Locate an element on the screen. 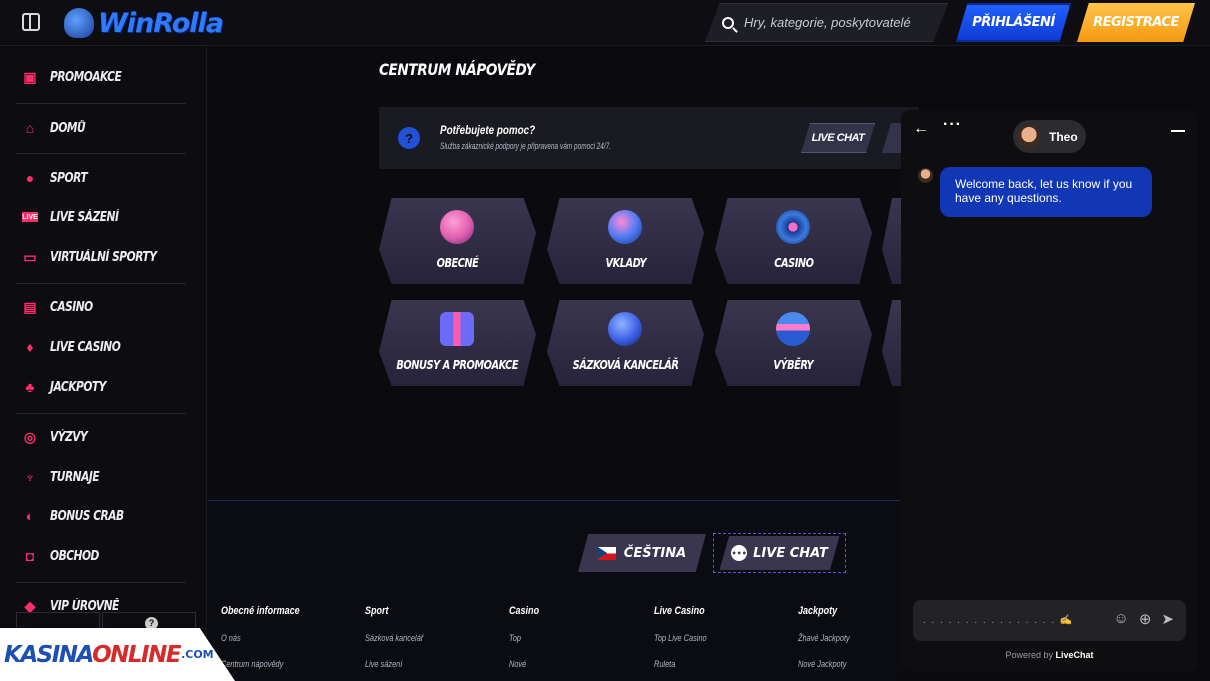 Image resolution: width=1210 pixels, height=681 pixels. gift-icon: ▣ is located at coordinates (30, 76).